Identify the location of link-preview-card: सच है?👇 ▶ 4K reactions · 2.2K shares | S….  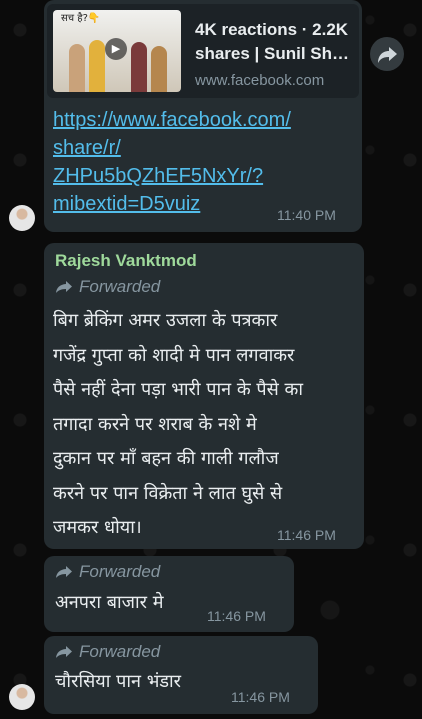
(203, 51).